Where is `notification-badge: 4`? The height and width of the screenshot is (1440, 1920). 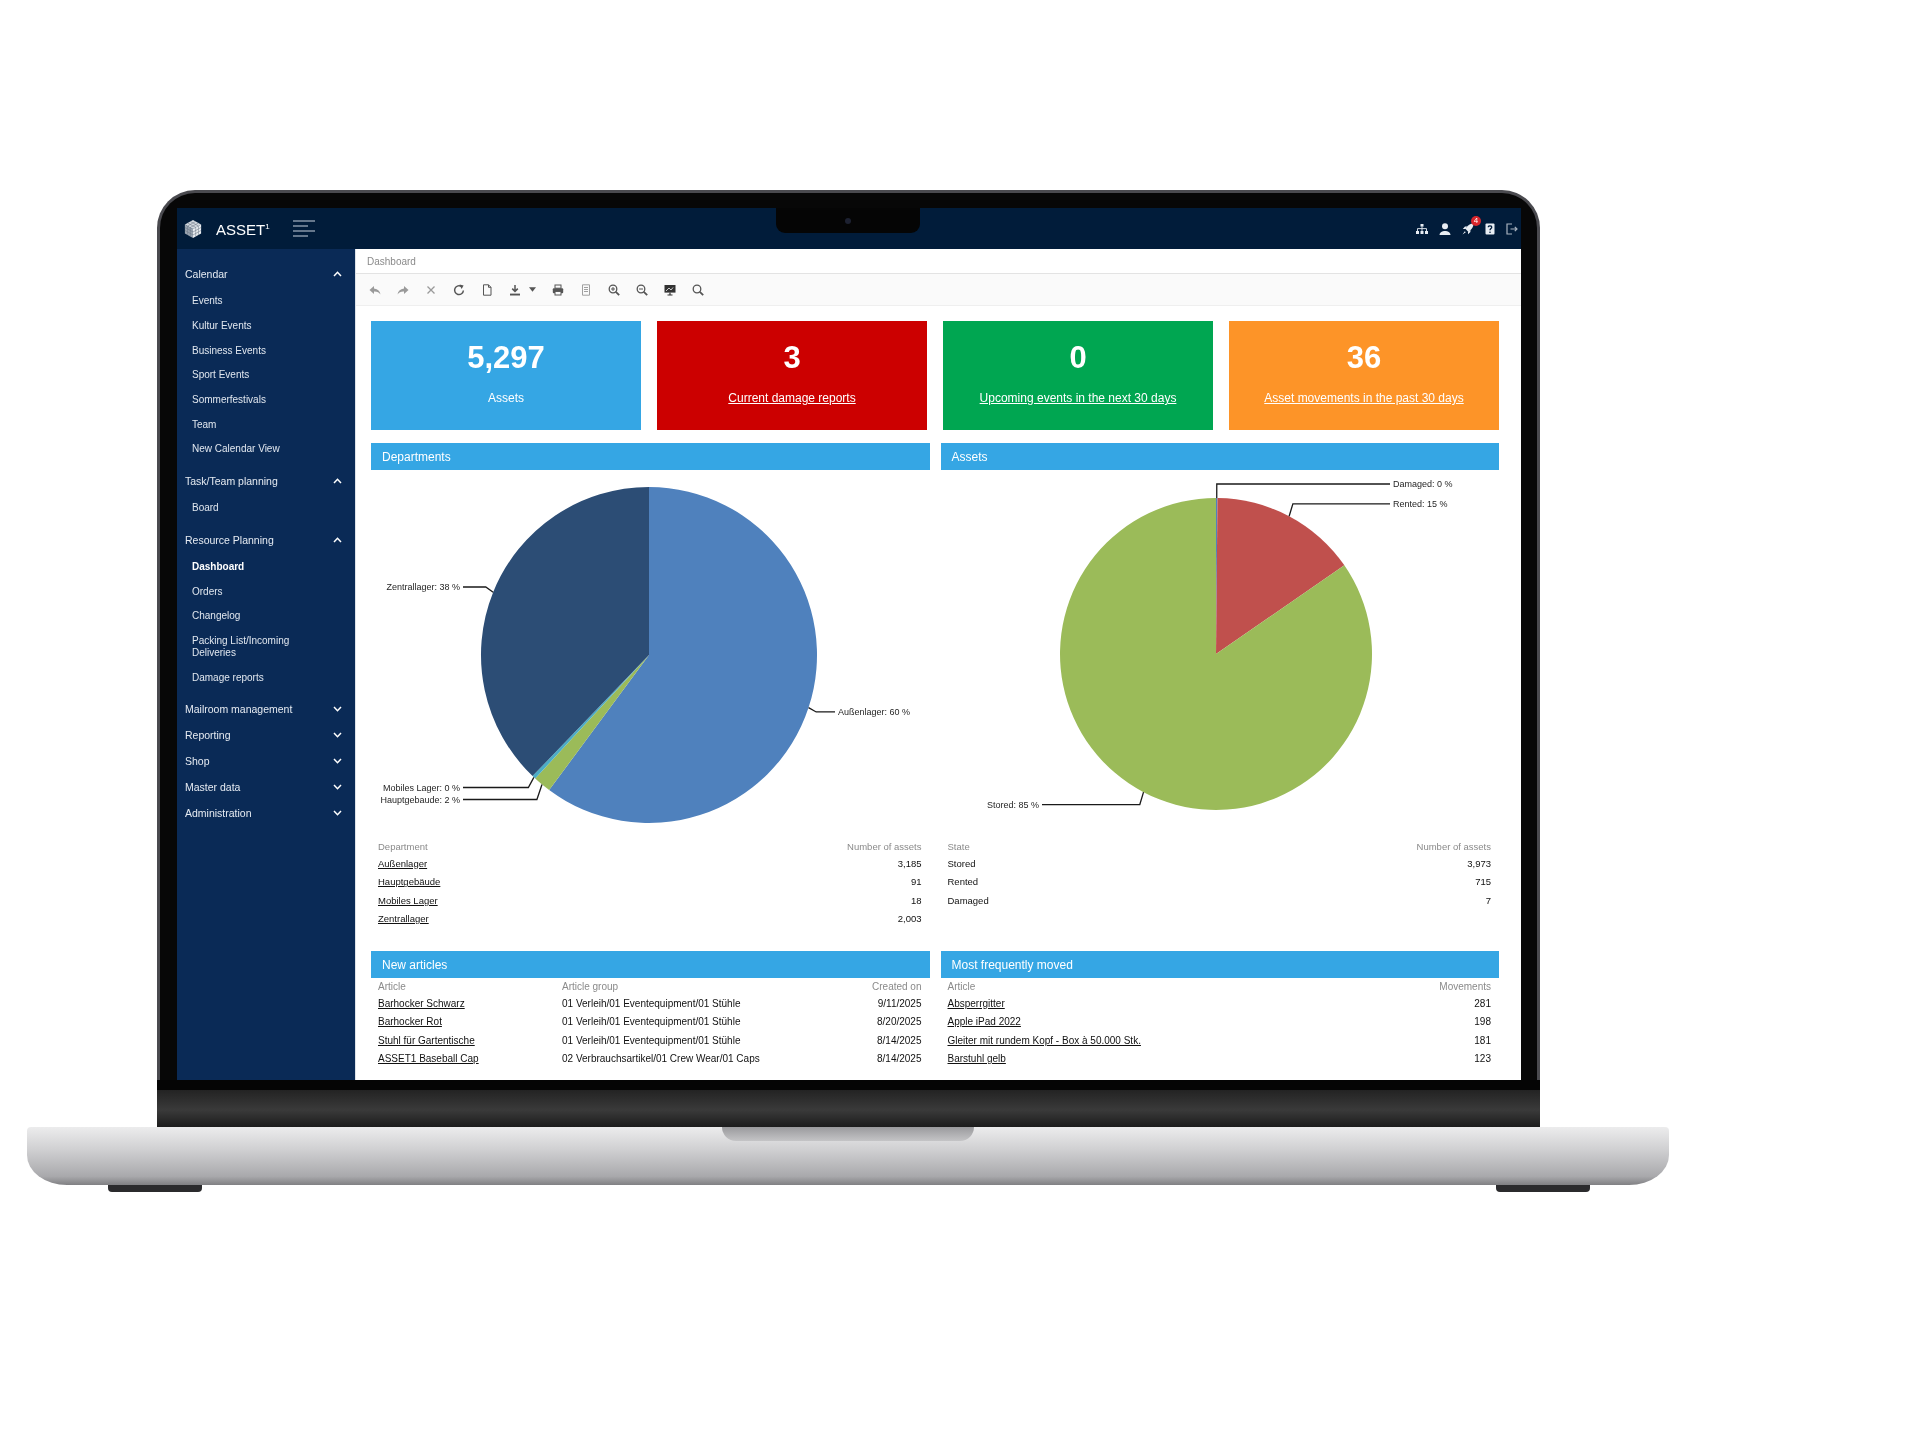 notification-badge: 4 is located at coordinates (1476, 220).